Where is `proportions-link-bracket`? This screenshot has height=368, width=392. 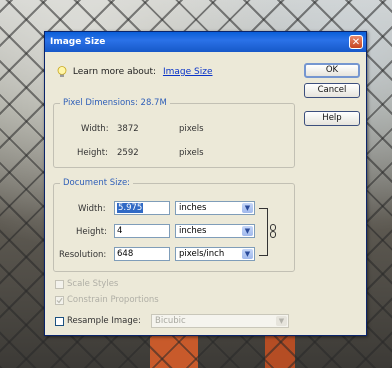 proportions-link-bracket is located at coordinates (263, 232).